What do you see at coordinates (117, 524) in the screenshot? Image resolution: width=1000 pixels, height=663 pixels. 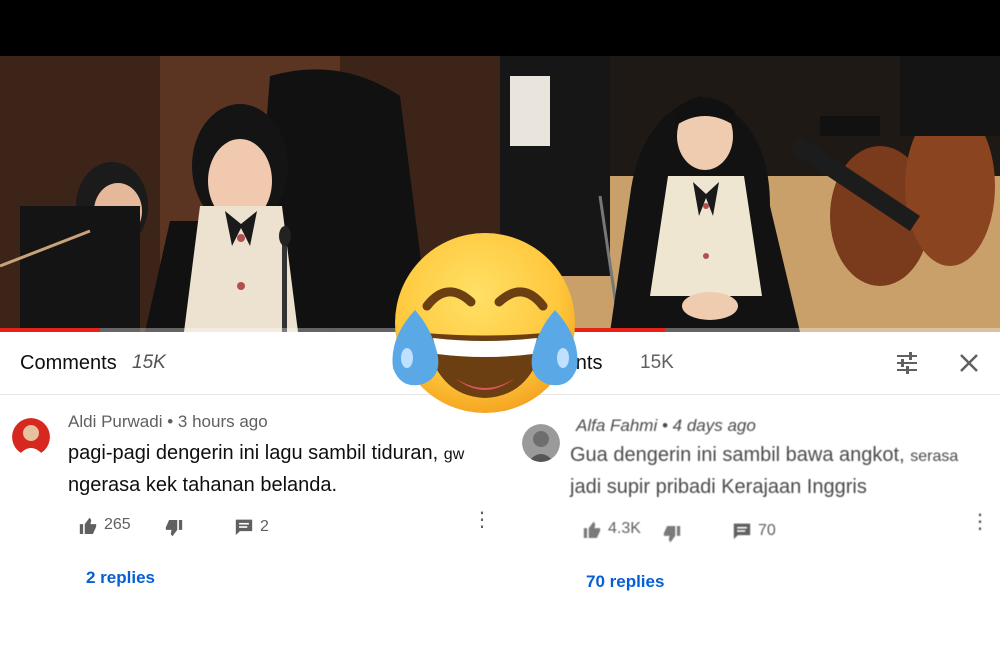 I see `like-count: 265` at bounding box center [117, 524].